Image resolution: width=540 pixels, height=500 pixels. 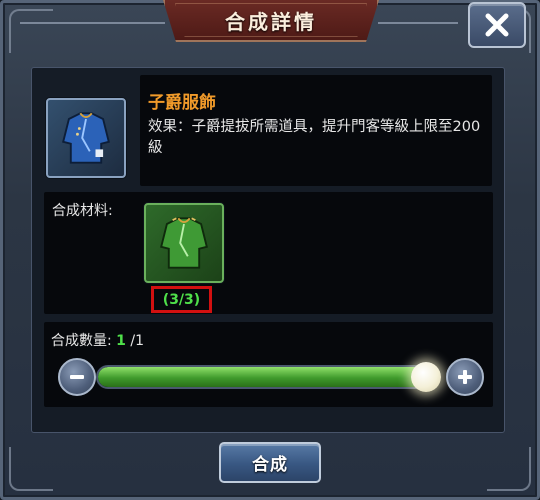 What do you see at coordinates (82, 211) in the screenshot?
I see `materials-label: 合成材料:` at bounding box center [82, 211].